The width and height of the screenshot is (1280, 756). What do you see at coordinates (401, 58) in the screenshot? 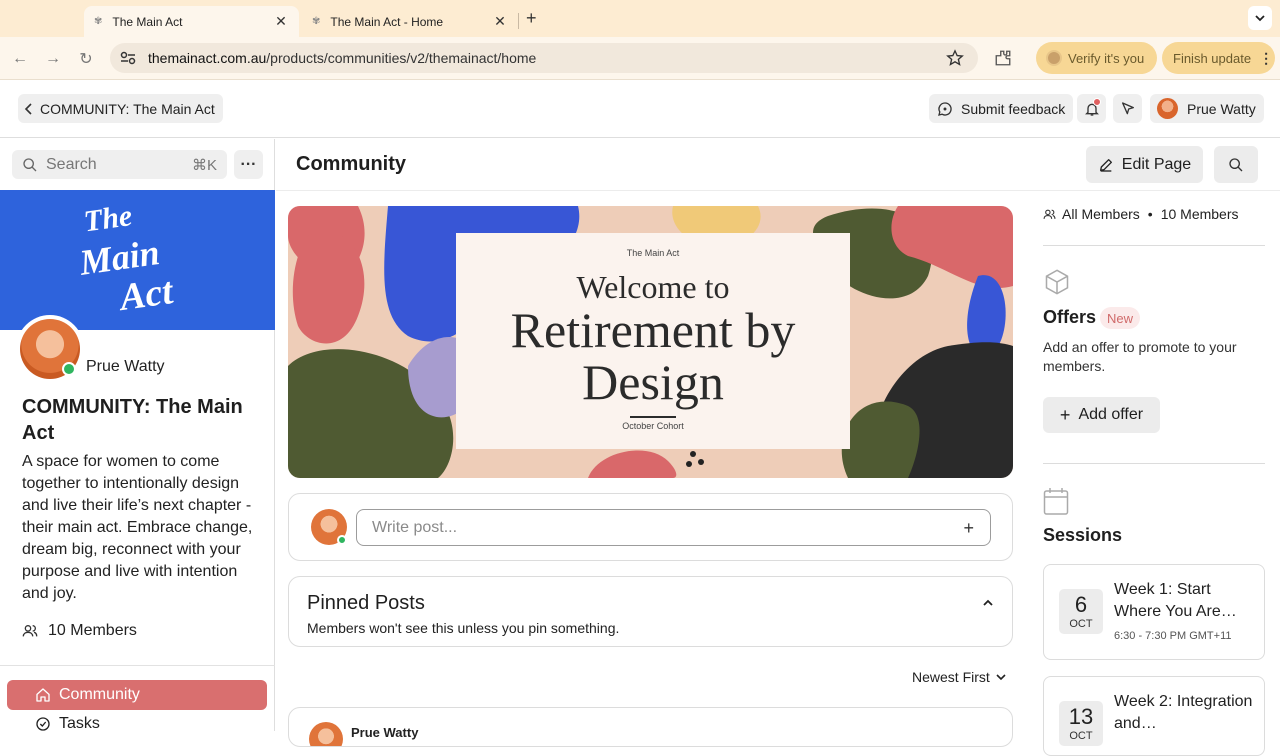
I see `url-path: /products/communities/v2/themainact/home` at bounding box center [401, 58].